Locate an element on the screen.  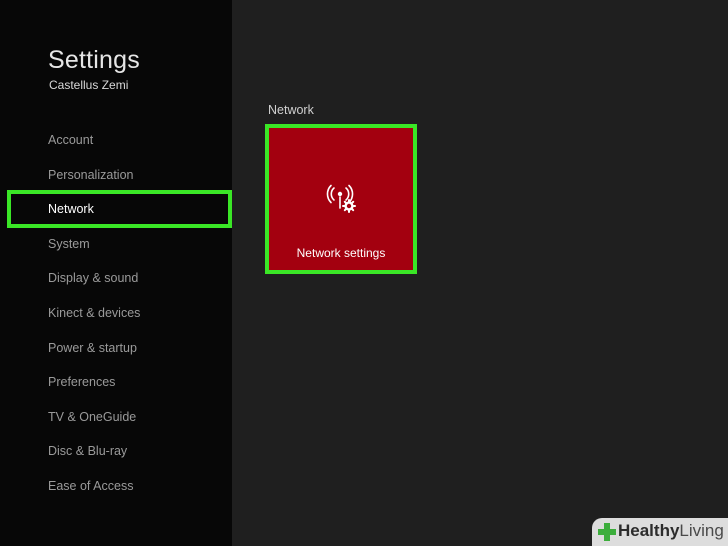
sidebar-item-tv-oneguide: TV & OneGuide is located at coordinates (116, 417).